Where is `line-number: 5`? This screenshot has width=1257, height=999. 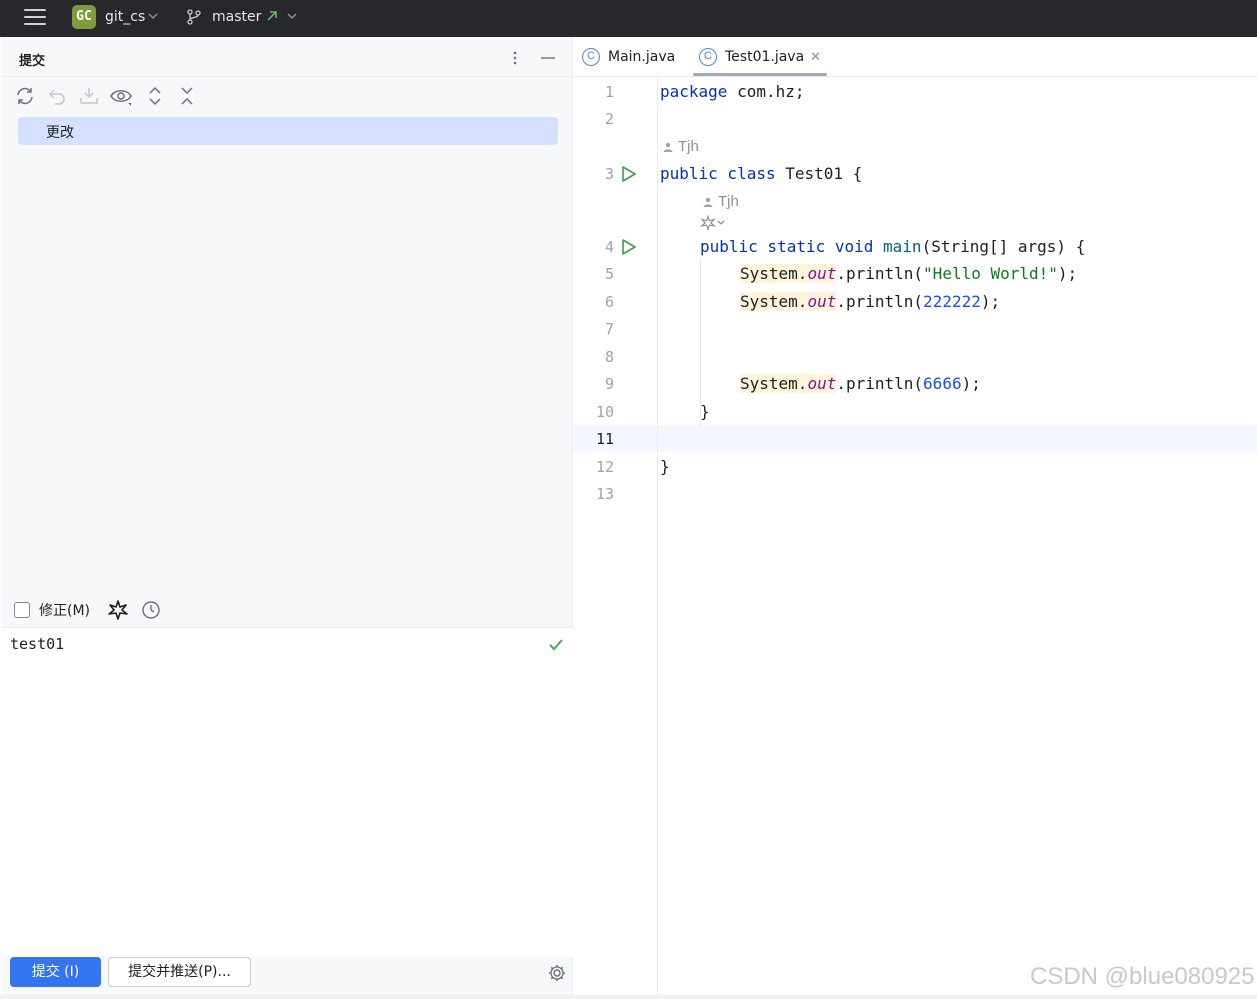
line-number: 5 is located at coordinates (609, 274).